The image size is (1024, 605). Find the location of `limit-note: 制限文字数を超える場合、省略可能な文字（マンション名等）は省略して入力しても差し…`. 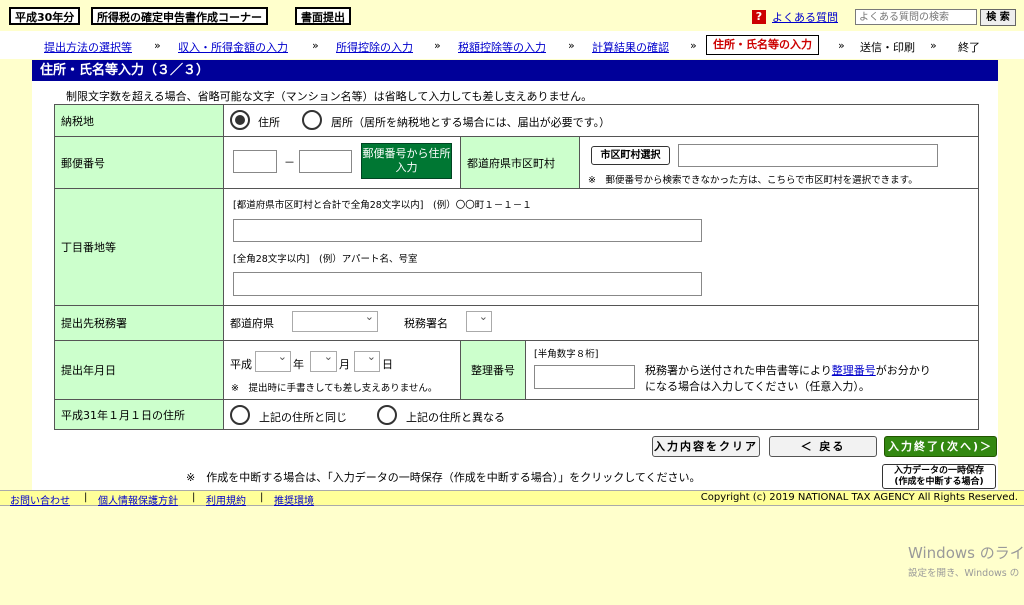

limit-note: 制限文字数を超える場合、省略可能な文字（マンション名等）は省略して入力しても差し… is located at coordinates (329, 96).